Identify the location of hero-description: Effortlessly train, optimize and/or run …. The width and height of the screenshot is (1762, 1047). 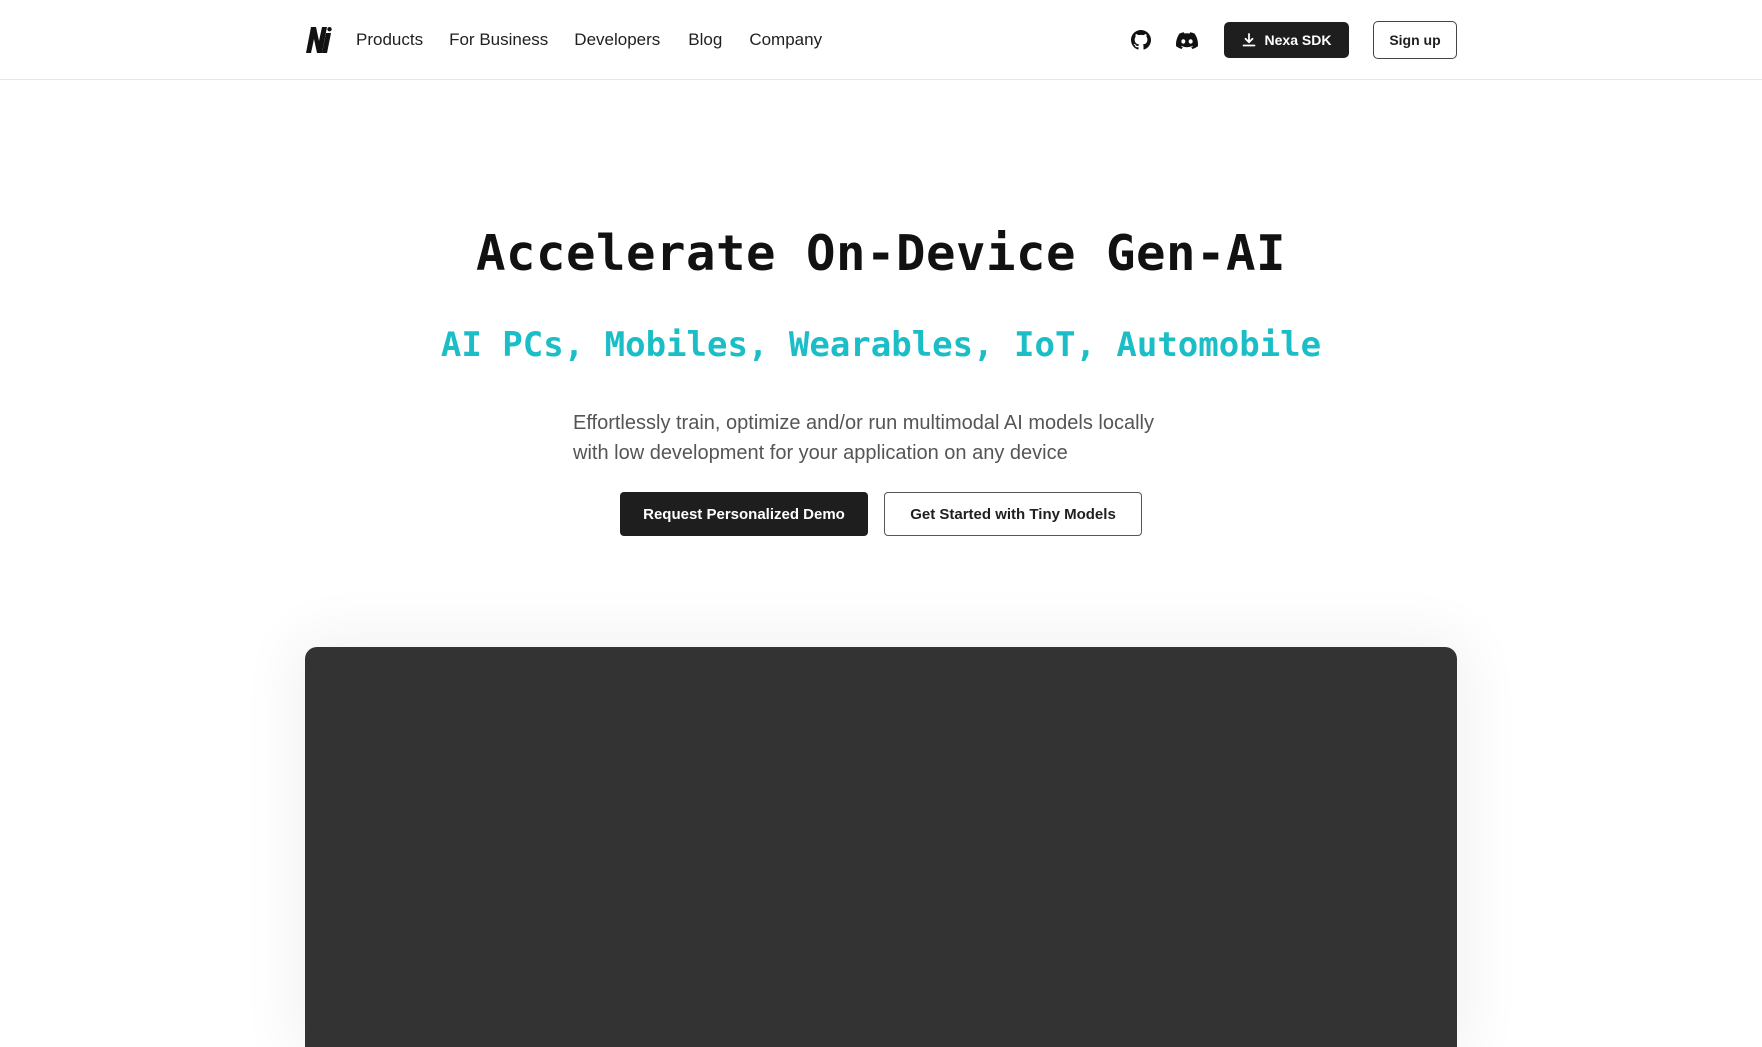
(893, 438).